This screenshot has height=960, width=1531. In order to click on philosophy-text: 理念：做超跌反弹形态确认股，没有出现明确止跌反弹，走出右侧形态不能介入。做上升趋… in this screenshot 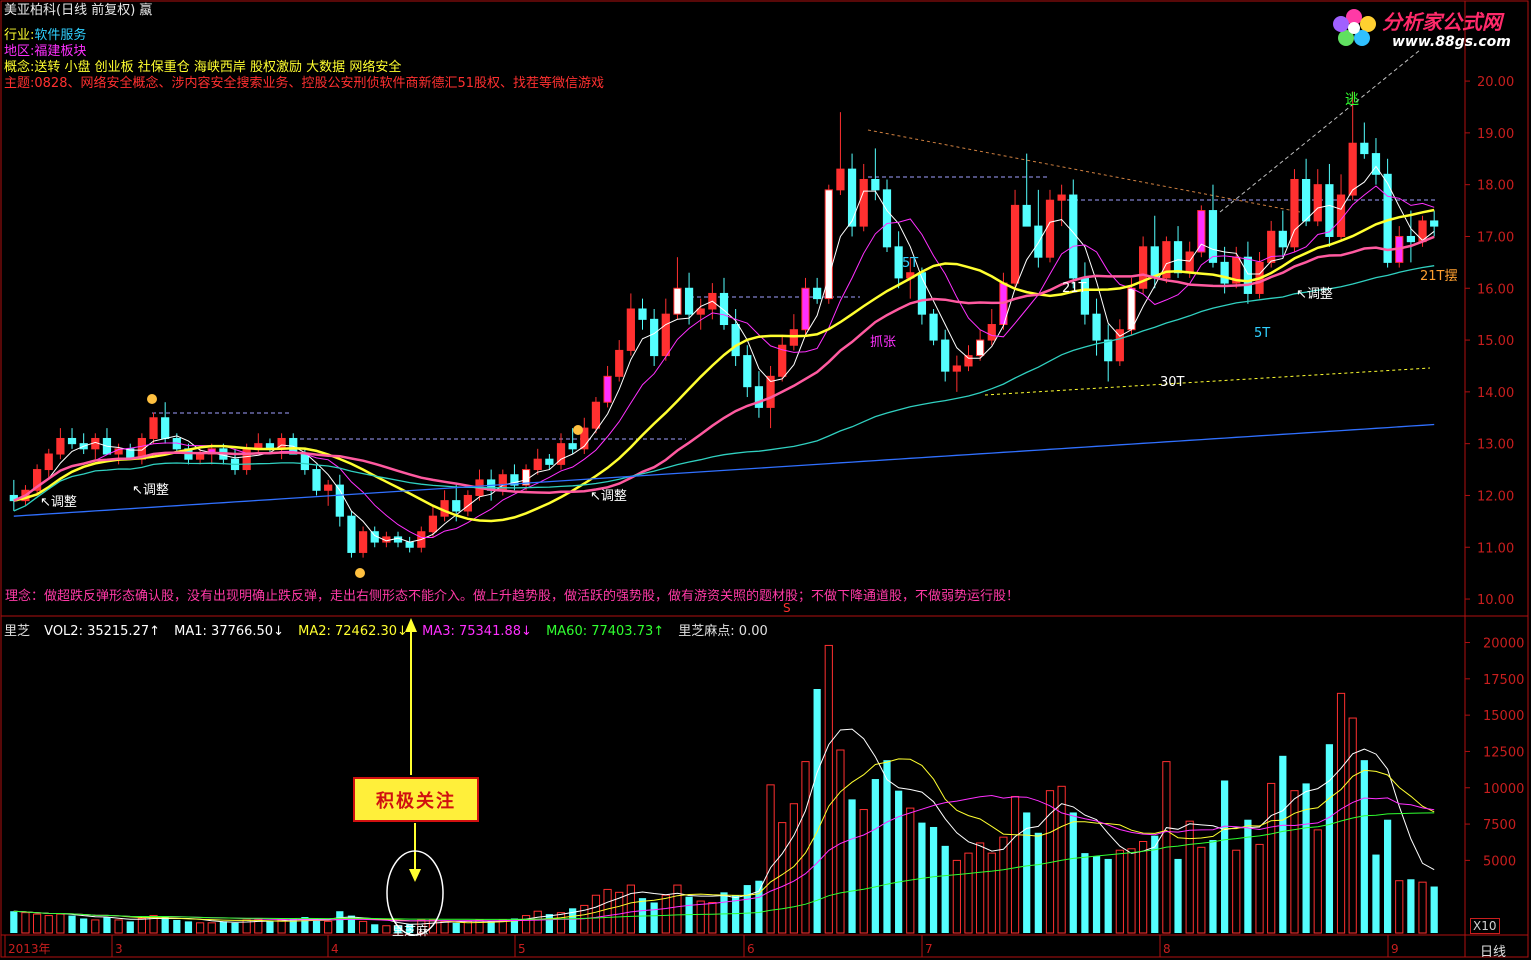, I will do `click(512, 596)`.